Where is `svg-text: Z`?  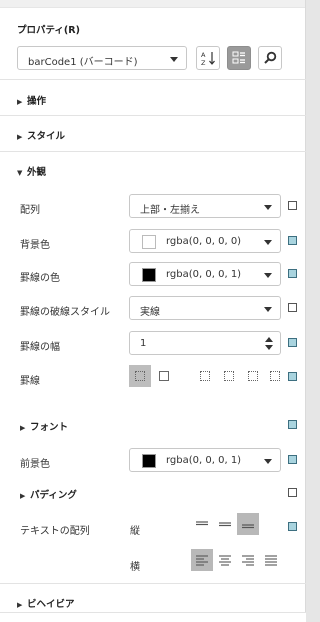 svg-text: Z is located at coordinates (203, 62).